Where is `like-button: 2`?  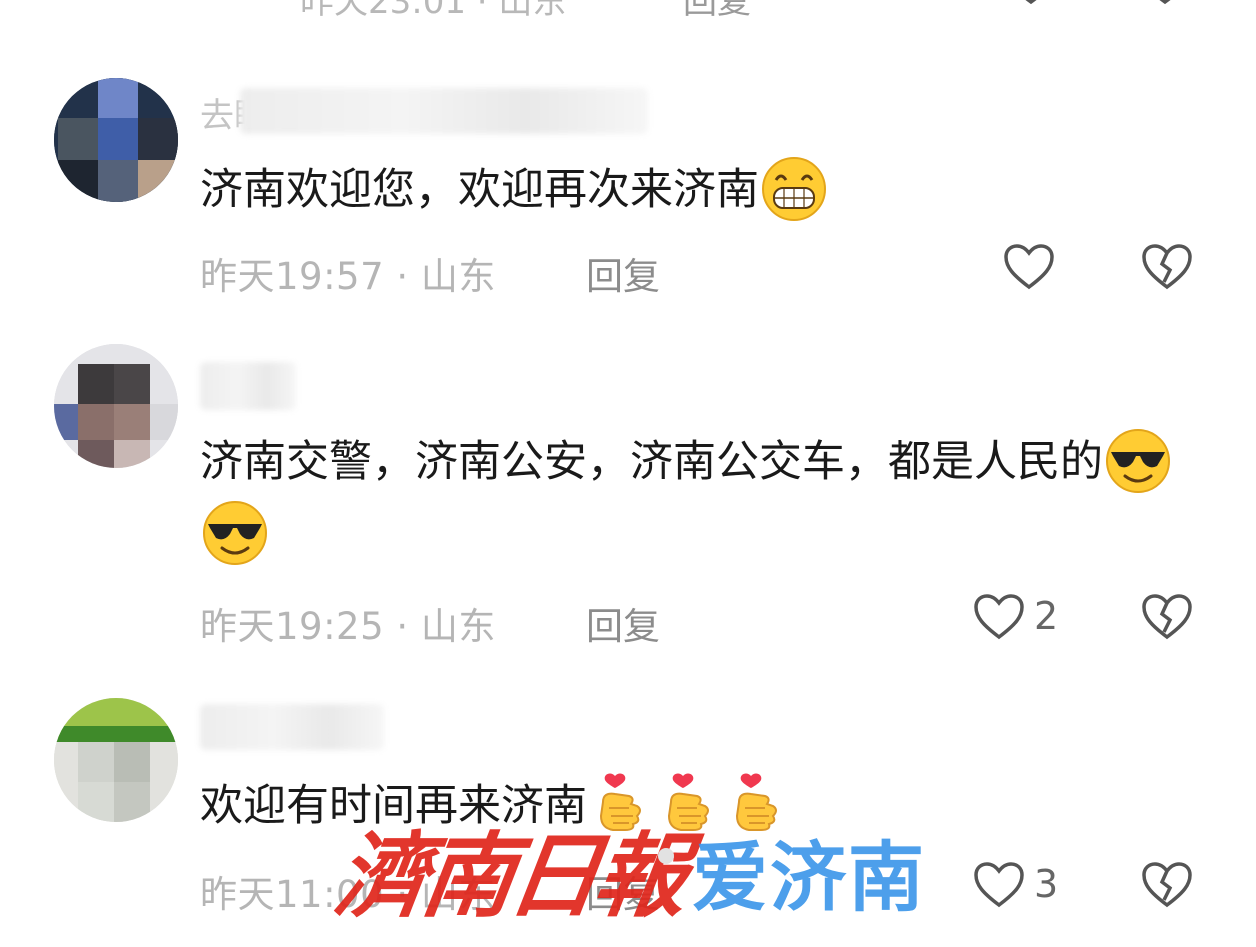
like-button: 2 is located at coordinates (1015, 622).